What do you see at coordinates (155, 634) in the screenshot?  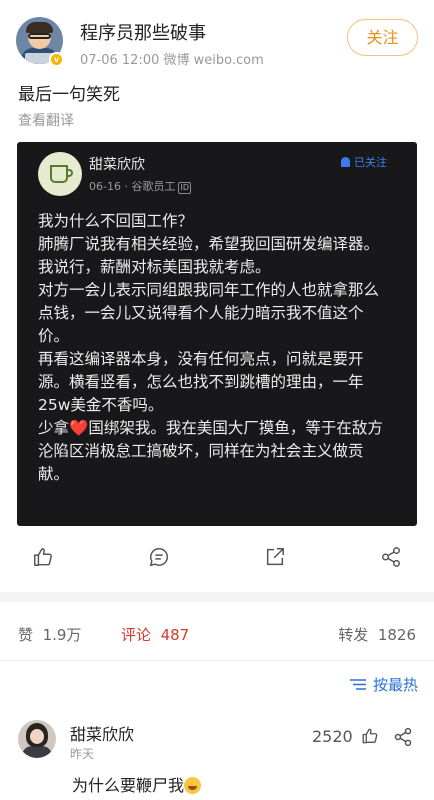 I see `comments-tab: 评论 487` at bounding box center [155, 634].